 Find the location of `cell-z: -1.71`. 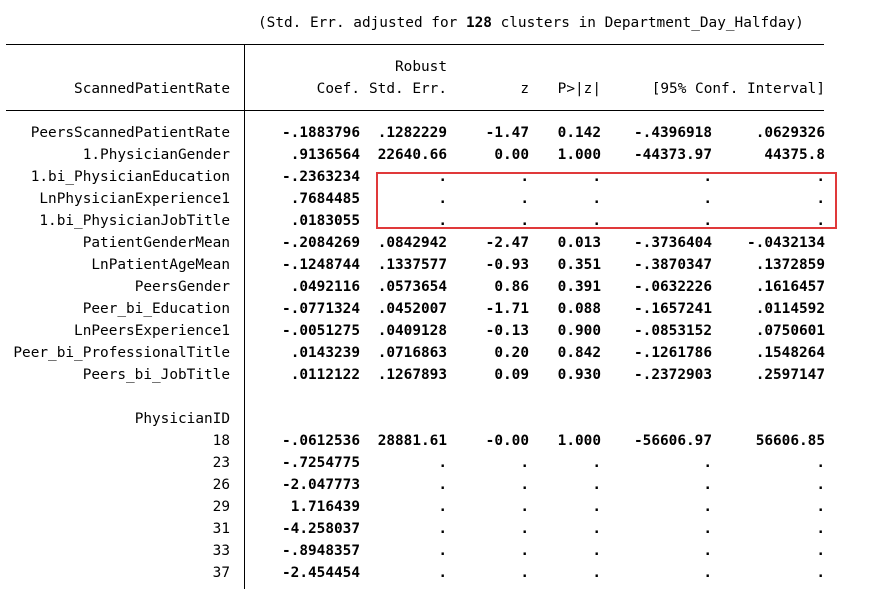

cell-z: -1.71 is located at coordinates (507, 309).